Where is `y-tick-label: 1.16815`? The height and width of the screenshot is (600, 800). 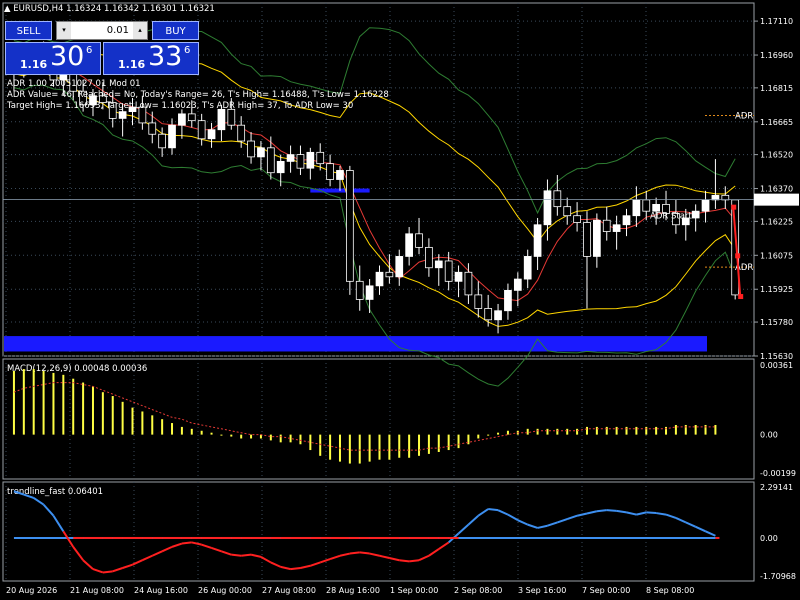
y-tick-label: 1.16815 is located at coordinates (776, 88).